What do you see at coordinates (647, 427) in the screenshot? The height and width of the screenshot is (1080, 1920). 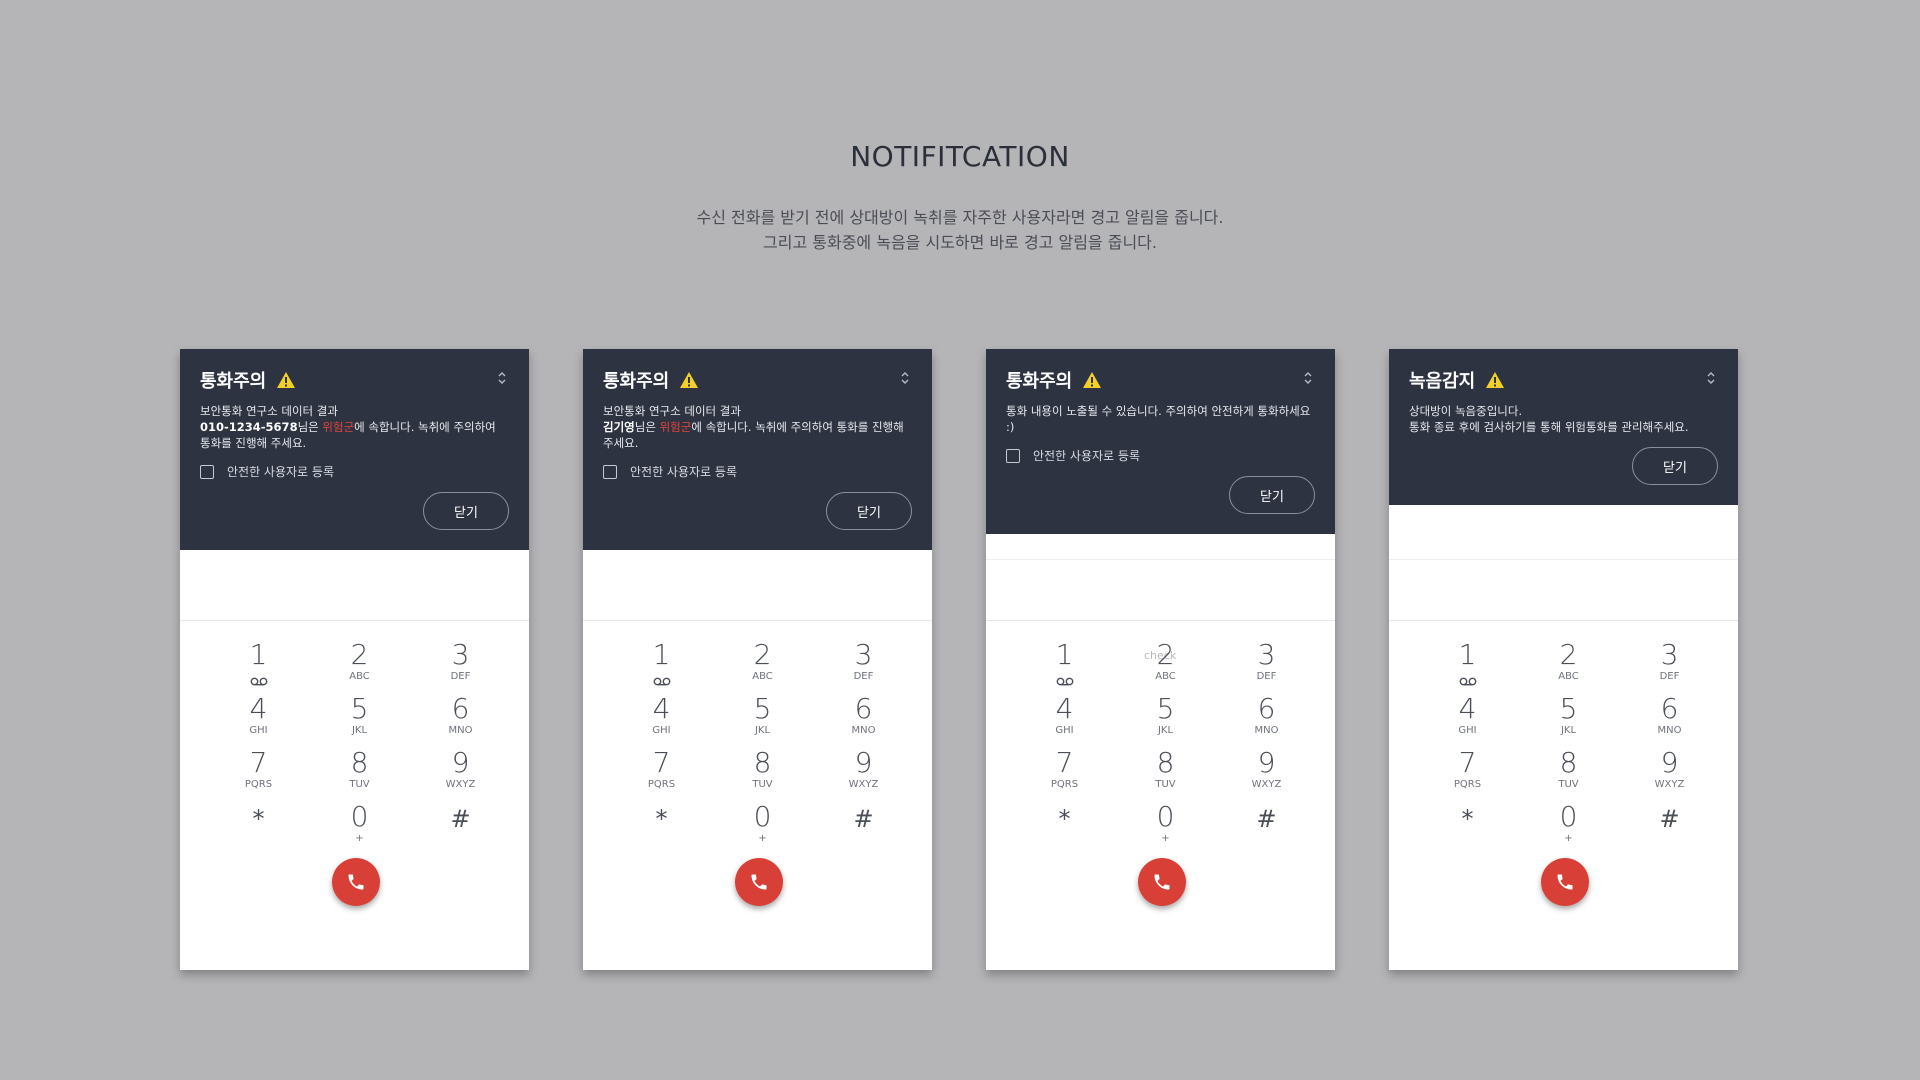 I see `message-text: 님은` at bounding box center [647, 427].